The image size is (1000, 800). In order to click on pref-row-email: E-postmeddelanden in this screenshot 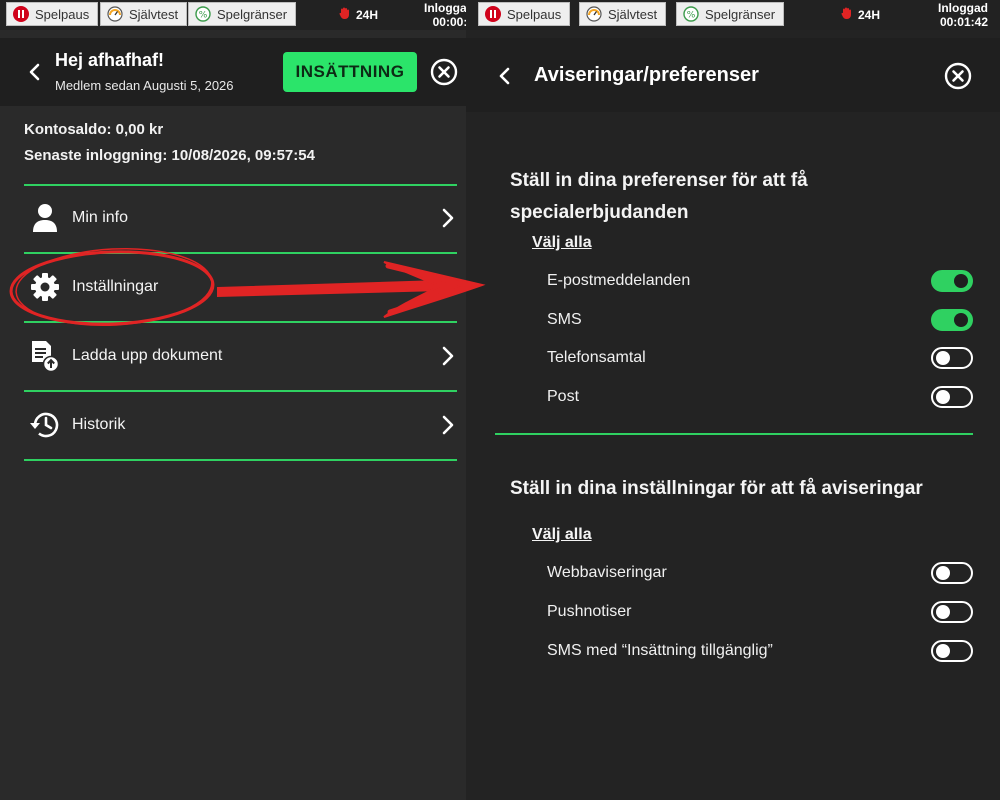, I will do `click(760, 283)`.